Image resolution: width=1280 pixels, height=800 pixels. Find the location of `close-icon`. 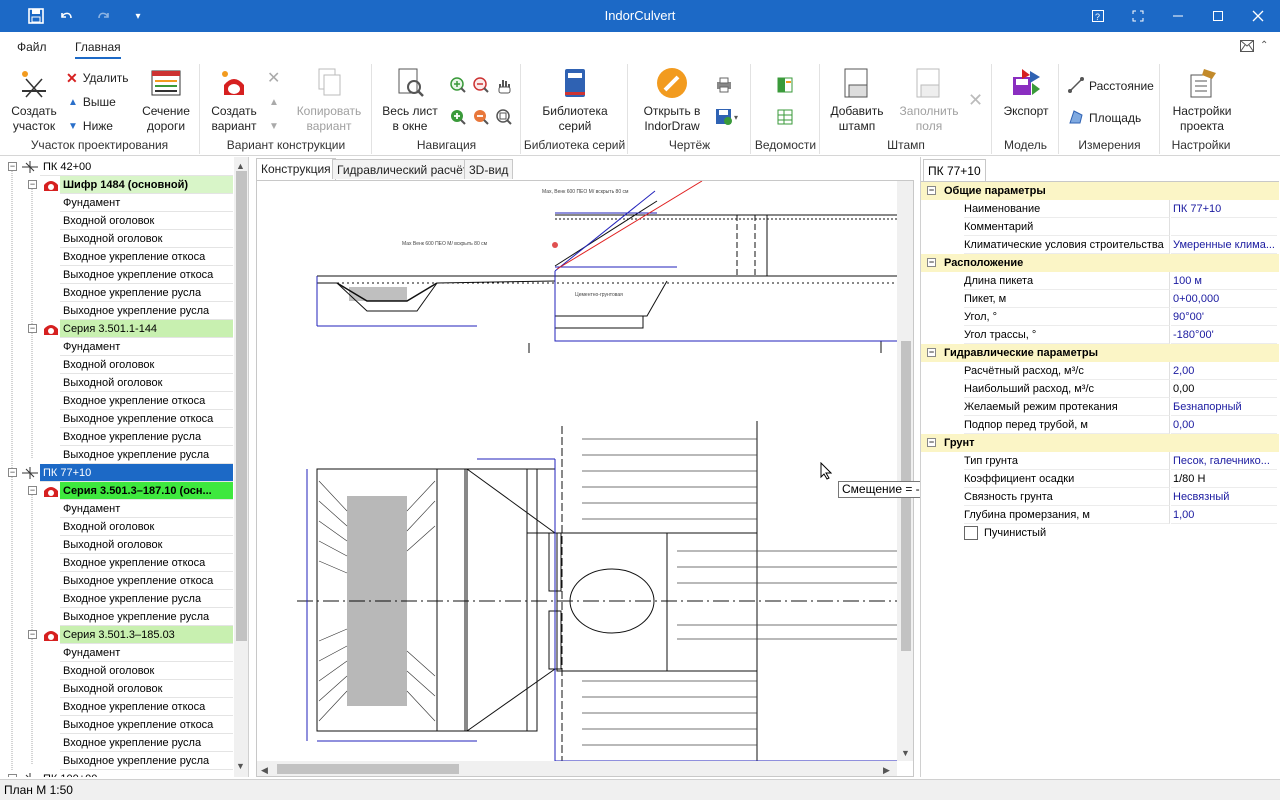

close-icon is located at coordinates (1258, 16).